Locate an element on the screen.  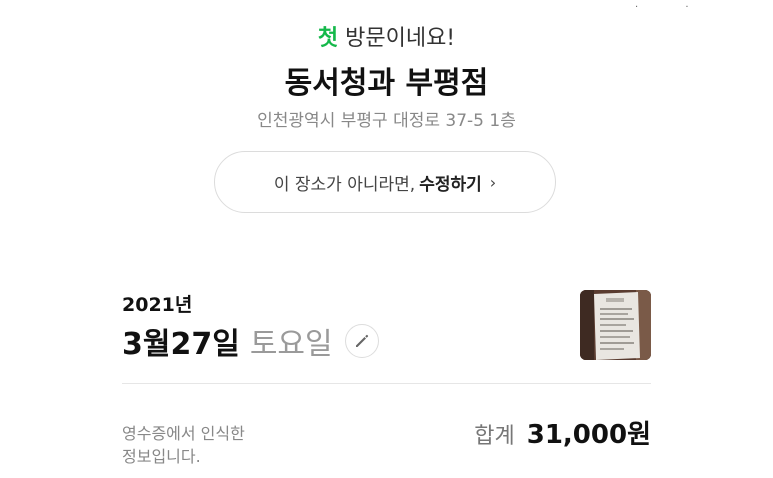
edit-place-button: 이 장소가 아니라면, 수정하기 › is located at coordinates (385, 182).